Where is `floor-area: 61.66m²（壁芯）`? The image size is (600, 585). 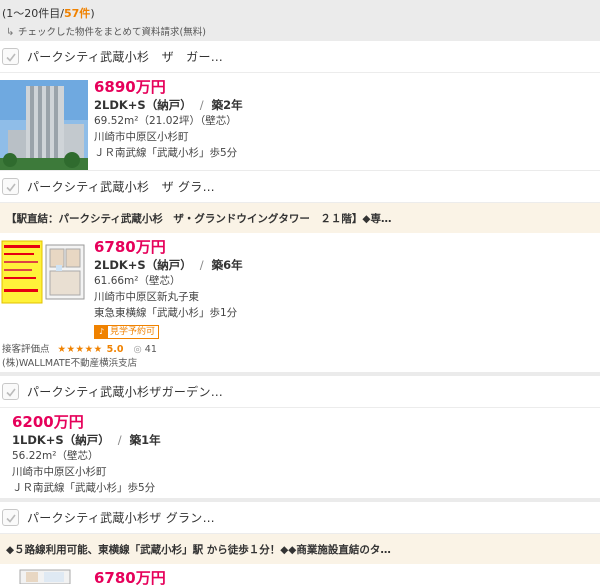
floor-area: 61.66m²（壁芯） is located at coordinates (137, 281).